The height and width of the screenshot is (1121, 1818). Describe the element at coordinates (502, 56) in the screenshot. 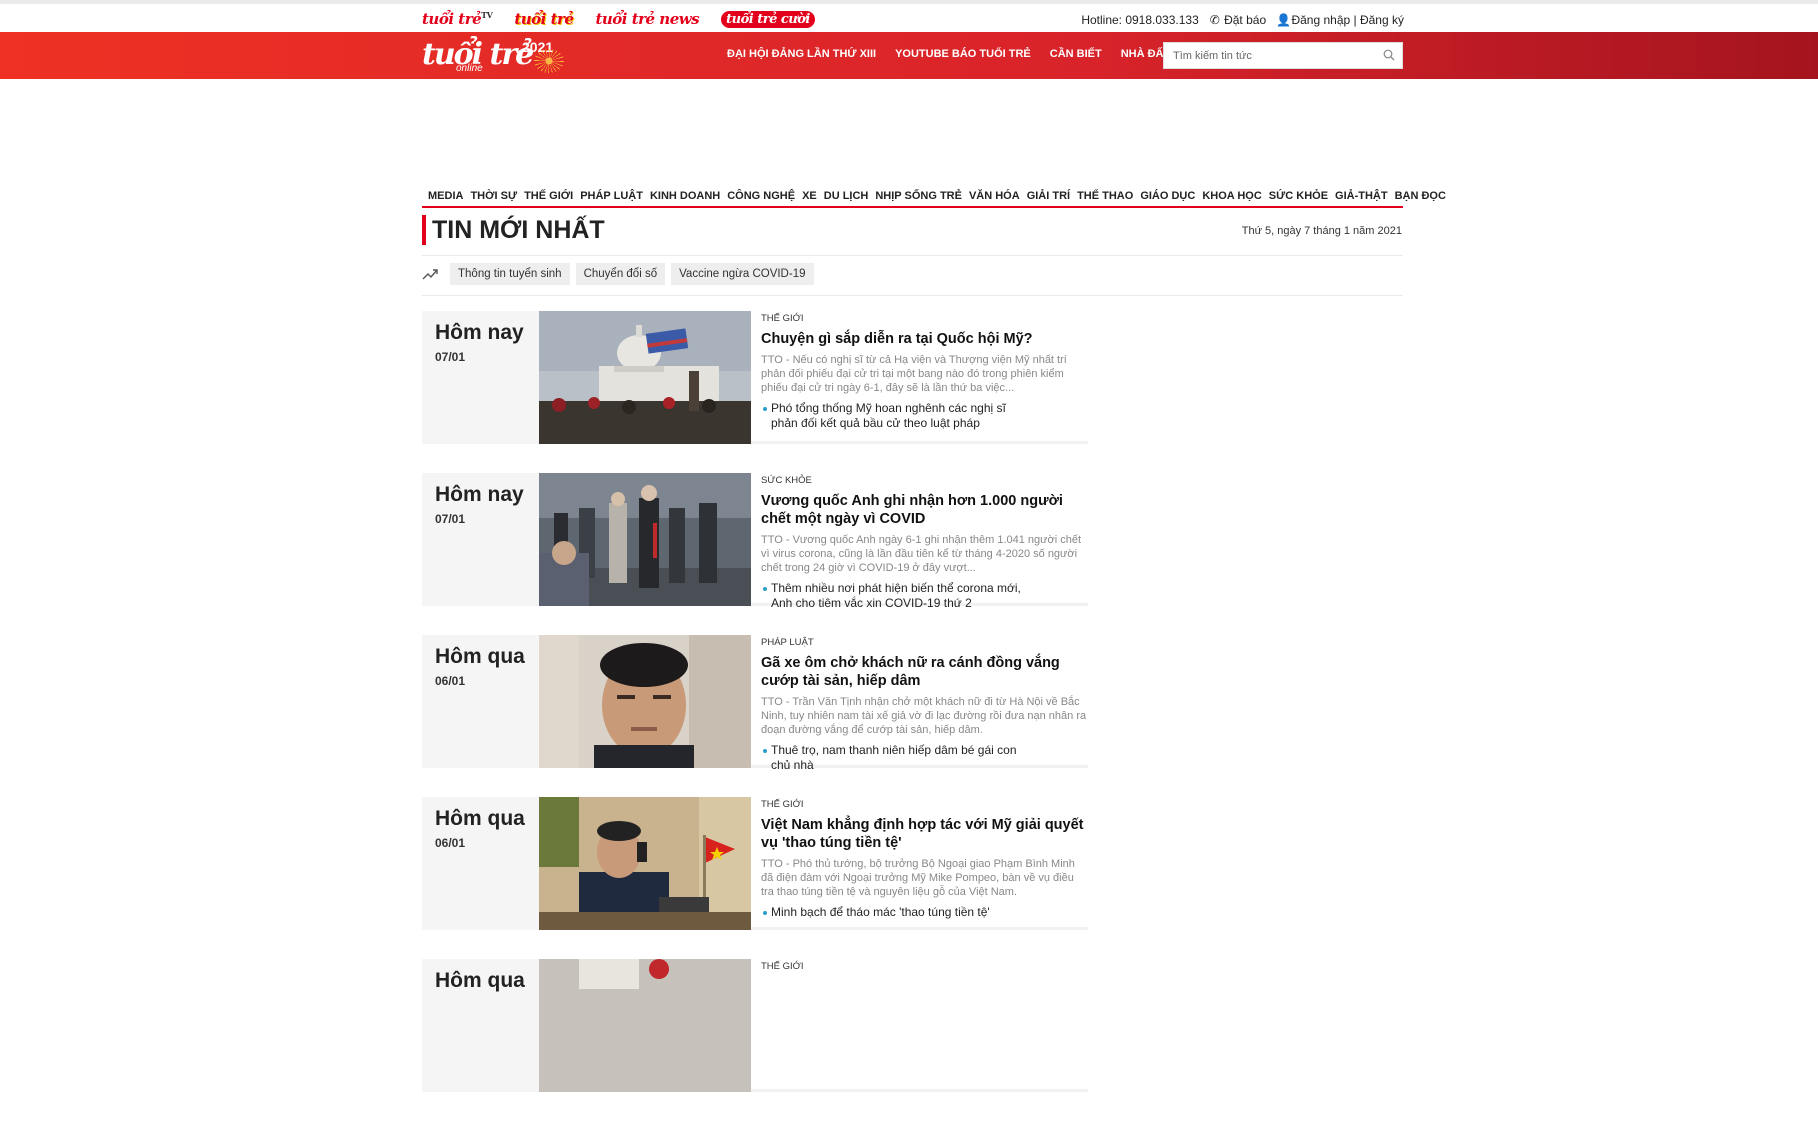

I see `site-logo: tuổi trẻ online 2021` at that location.